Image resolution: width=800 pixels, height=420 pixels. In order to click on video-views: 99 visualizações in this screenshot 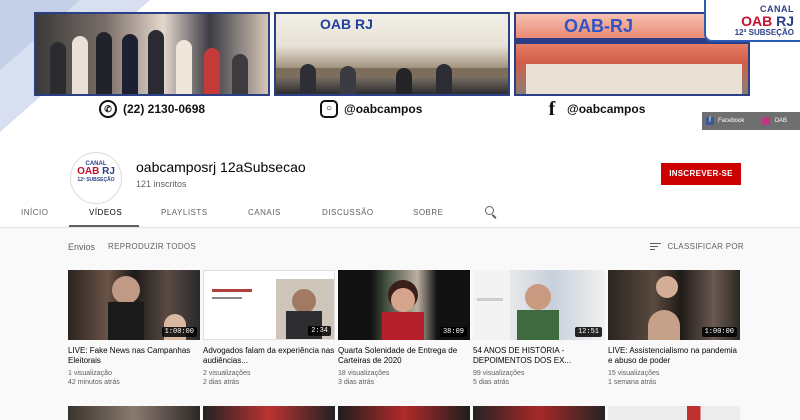, I will do `click(499, 373)`.